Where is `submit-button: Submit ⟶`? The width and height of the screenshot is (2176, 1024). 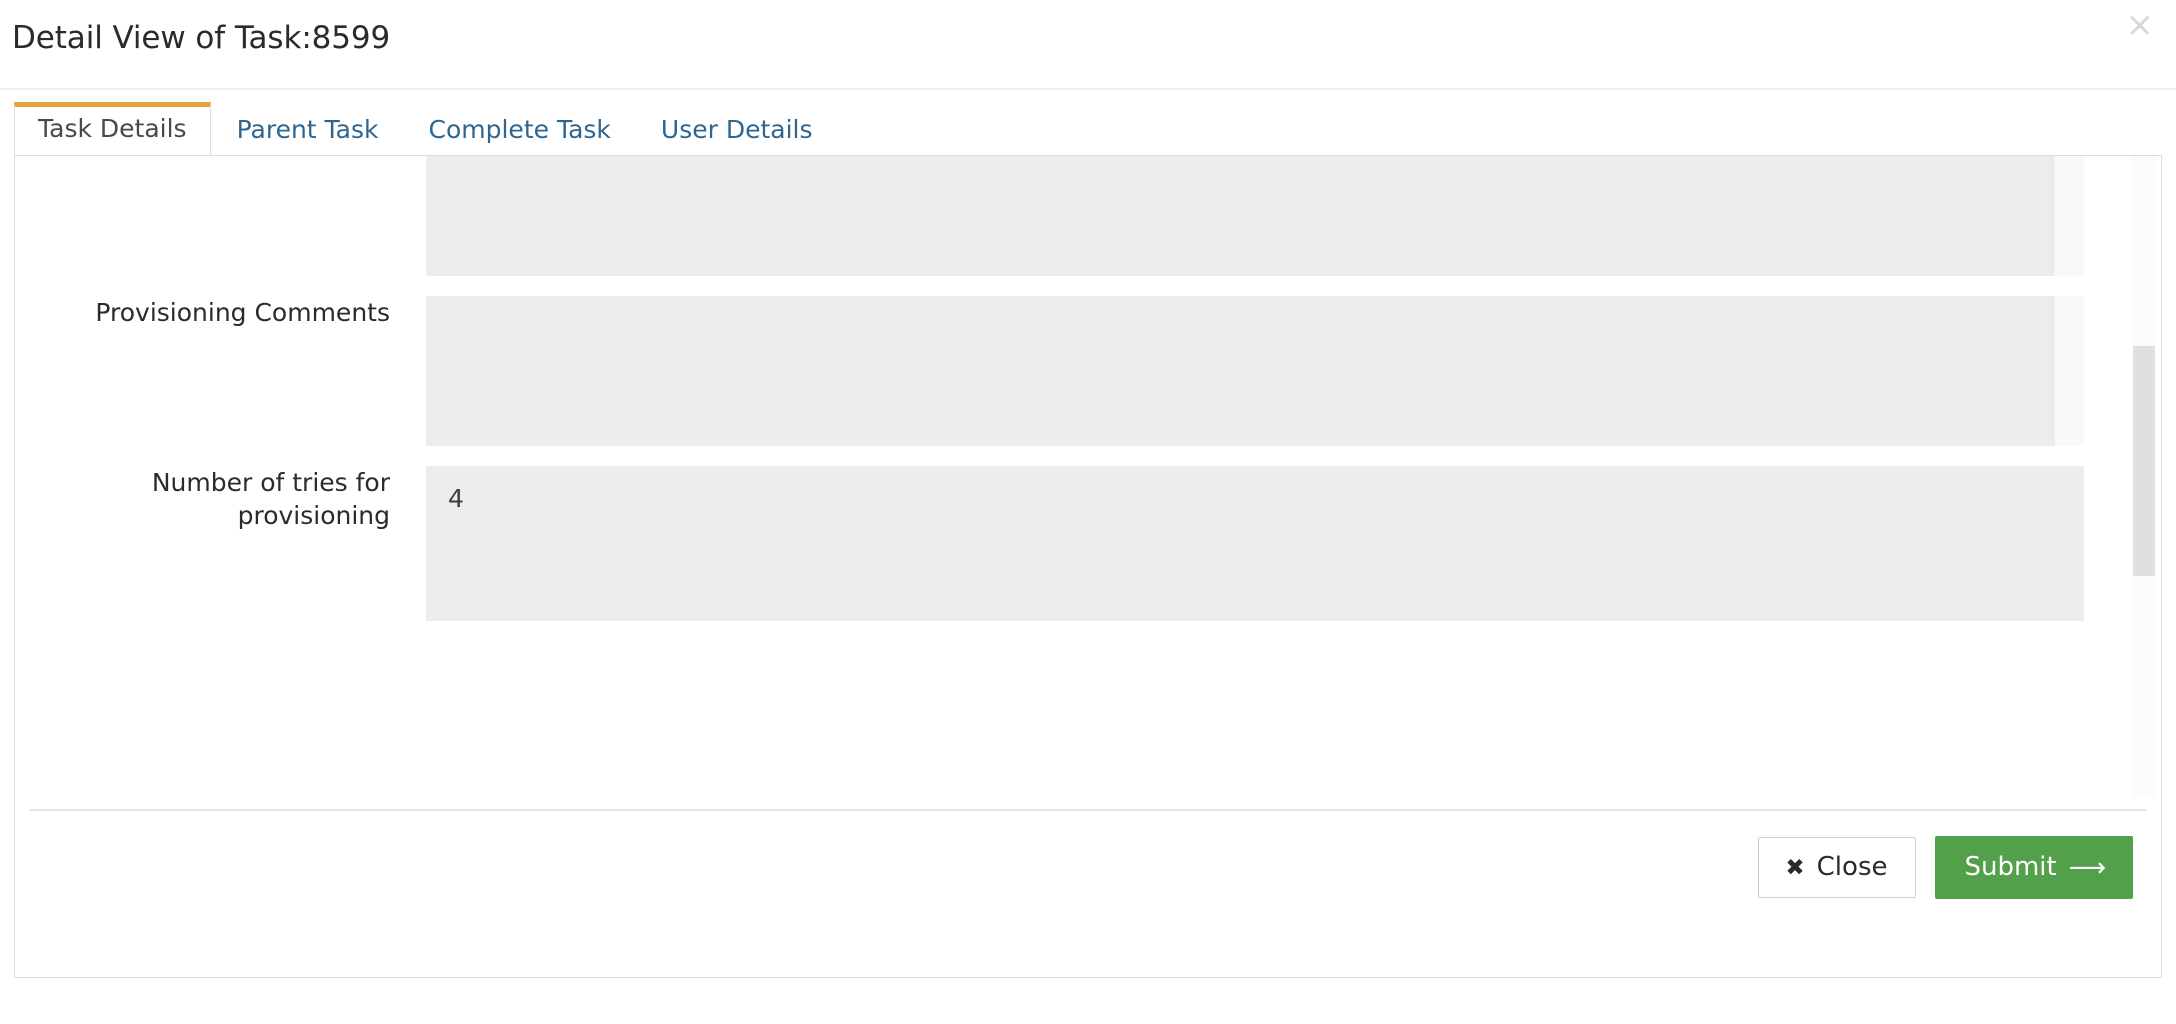
submit-button: Submit ⟶ is located at coordinates (2034, 867).